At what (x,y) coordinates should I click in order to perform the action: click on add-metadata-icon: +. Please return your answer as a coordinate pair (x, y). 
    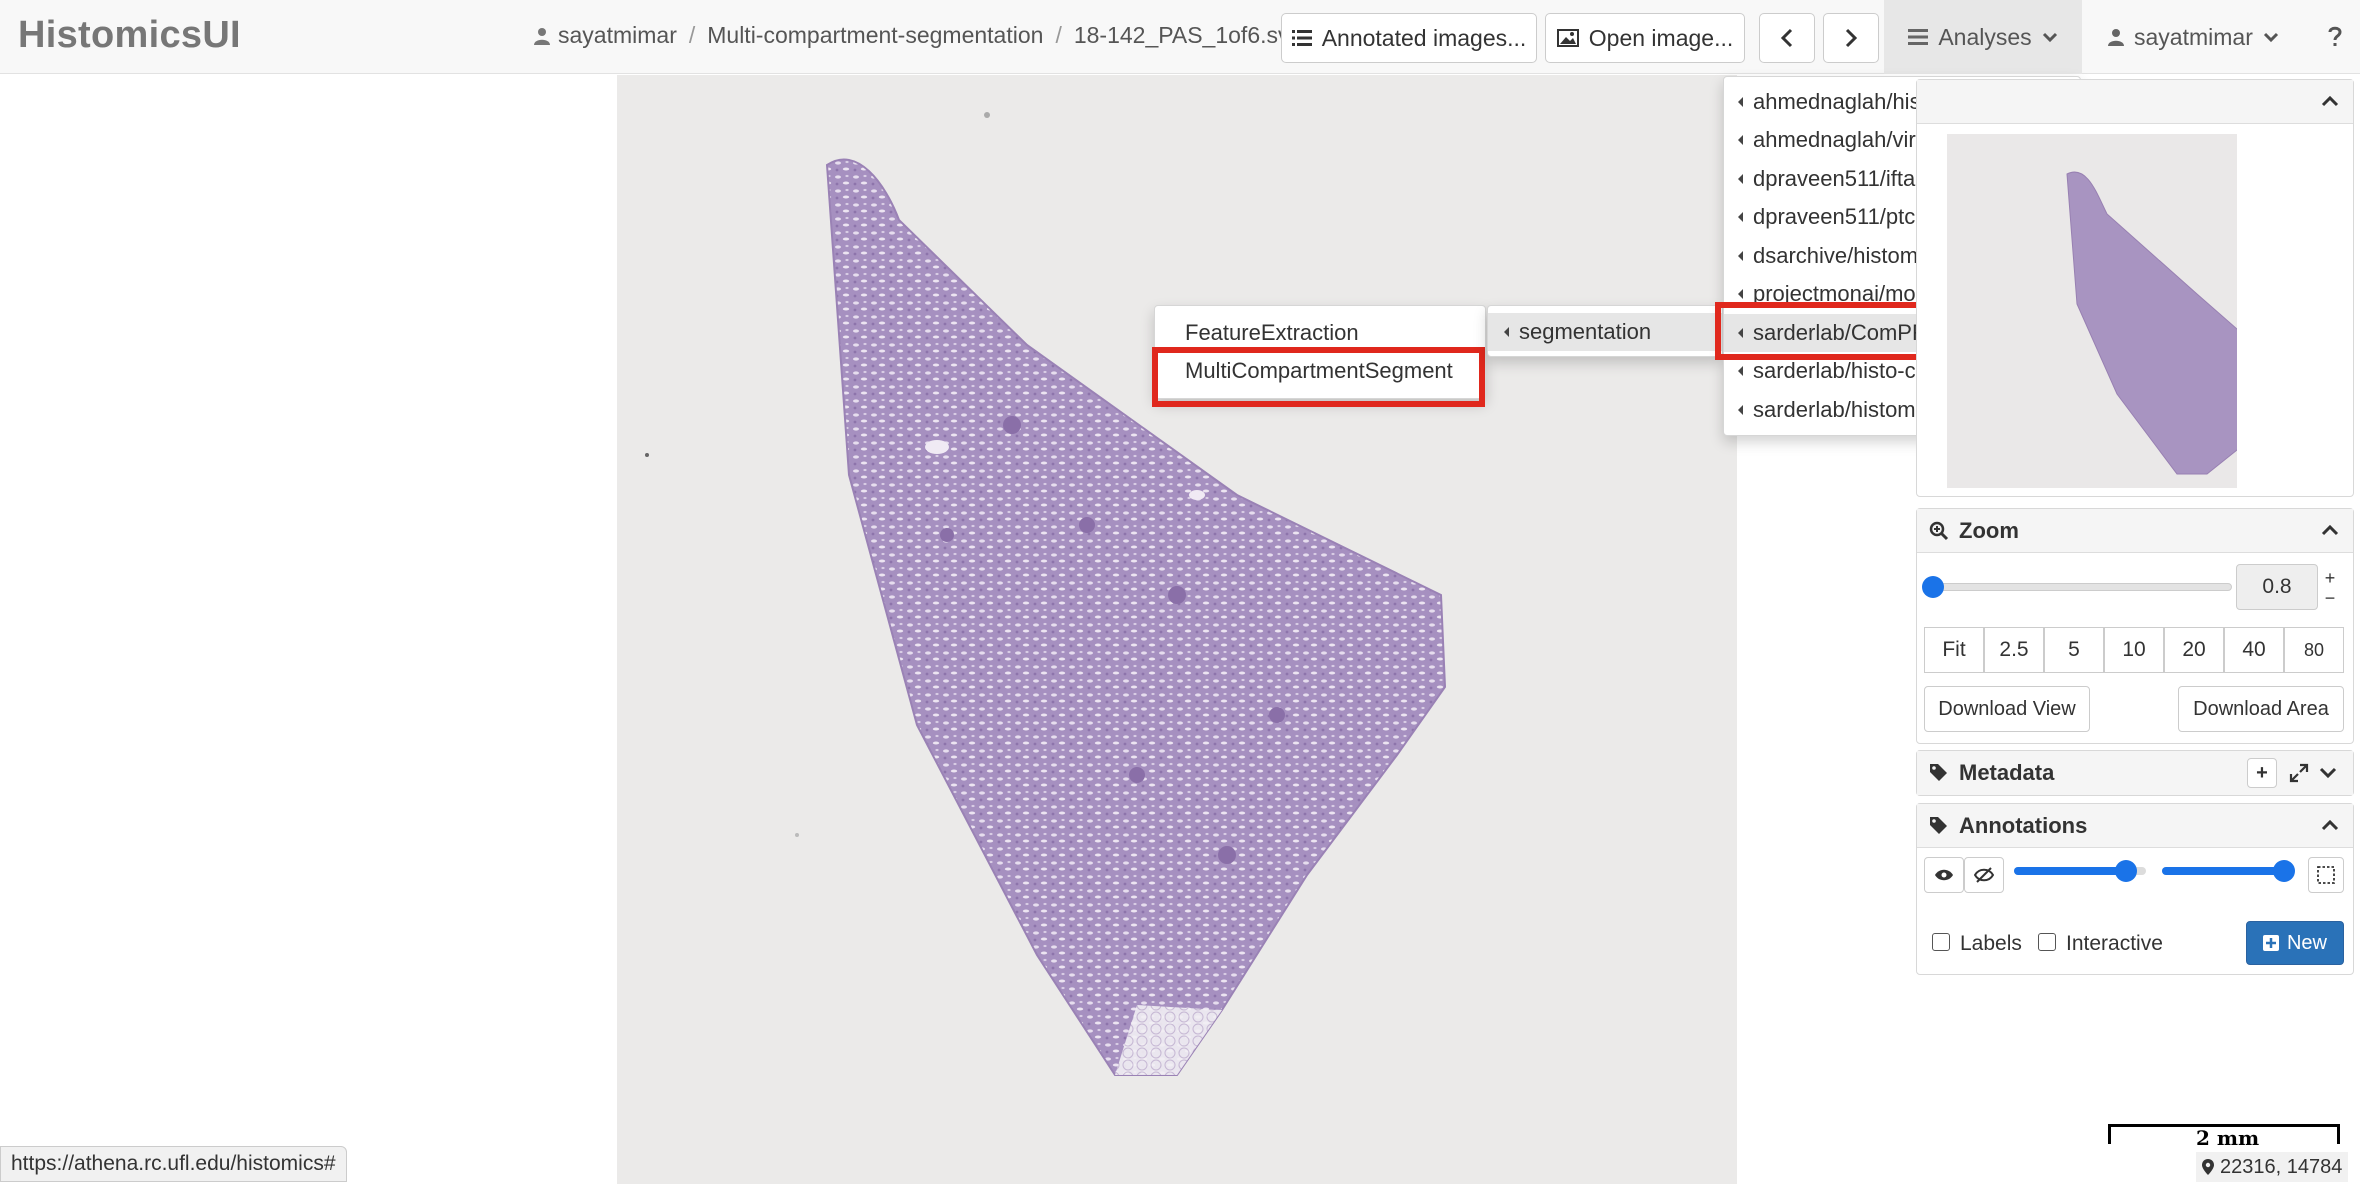
    Looking at the image, I should click on (2262, 773).